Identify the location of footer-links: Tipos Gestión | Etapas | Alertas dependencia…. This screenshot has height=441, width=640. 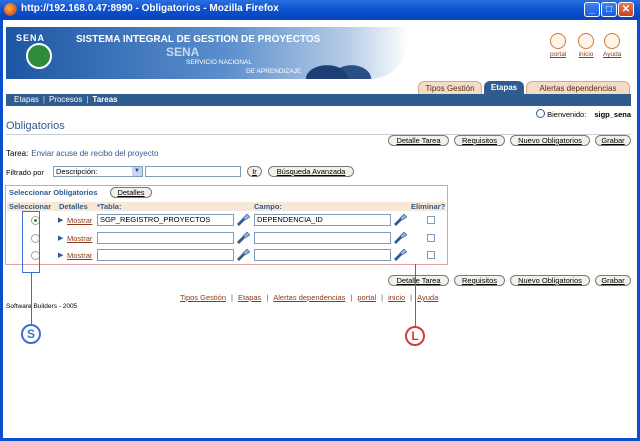
(309, 297).